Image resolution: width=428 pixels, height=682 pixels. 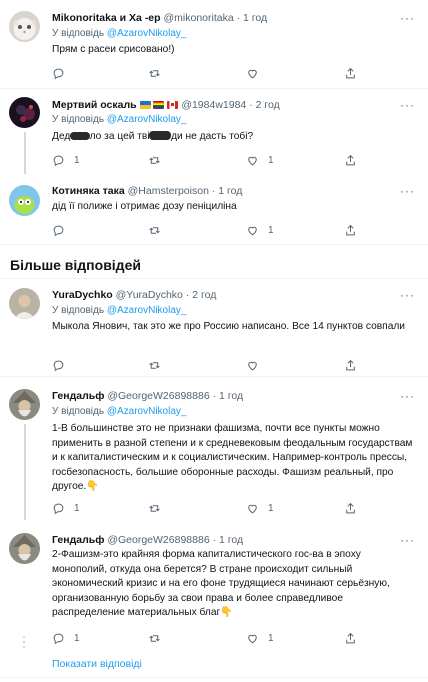 I want to click on tweet-header: Котиняка така @Hamsterpoison · 1 год, so click(x=147, y=191).